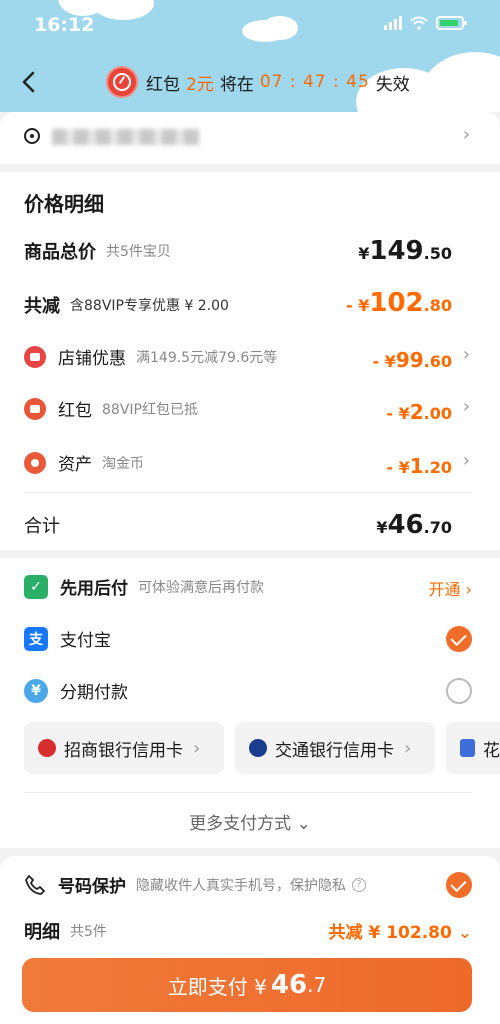 This screenshot has height=1024, width=500. I want to click on section-title: 价格明细, so click(64, 204).